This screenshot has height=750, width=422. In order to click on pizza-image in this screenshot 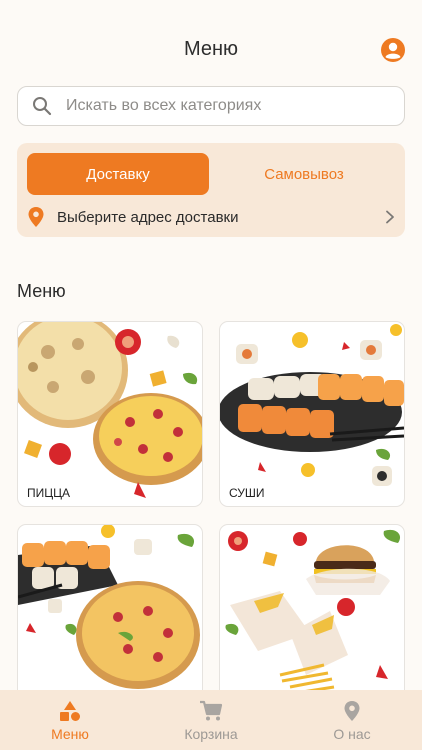, I will do `click(110, 410)`.